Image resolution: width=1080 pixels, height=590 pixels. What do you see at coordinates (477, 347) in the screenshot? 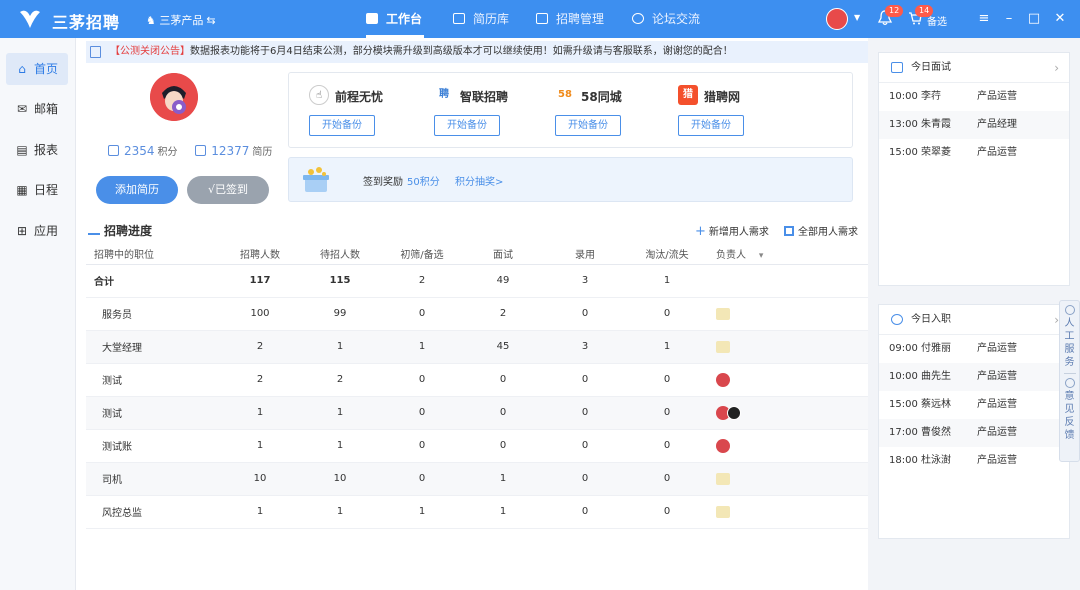
I see `table-row: 大堂经理 2 1 1 45 3 1` at bounding box center [477, 347].